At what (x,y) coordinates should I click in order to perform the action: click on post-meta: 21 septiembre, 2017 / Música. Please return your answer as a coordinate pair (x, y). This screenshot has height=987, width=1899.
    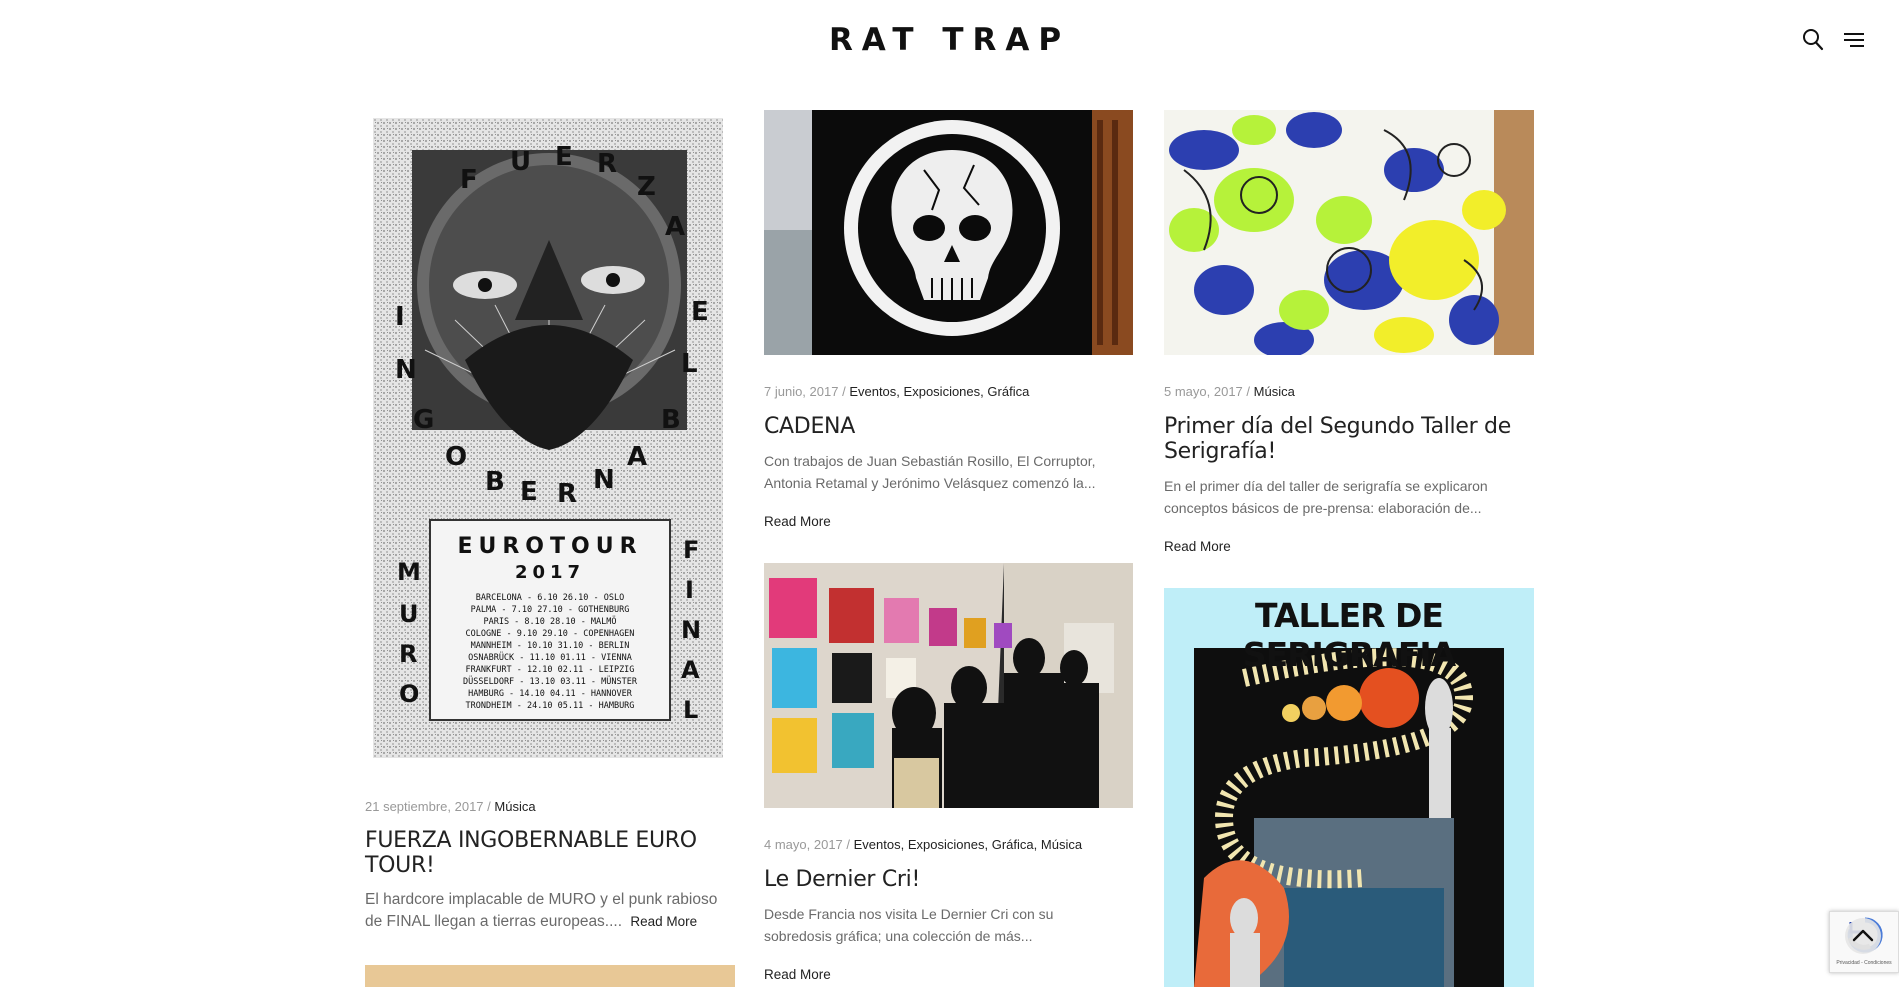
    Looking at the image, I should click on (450, 806).